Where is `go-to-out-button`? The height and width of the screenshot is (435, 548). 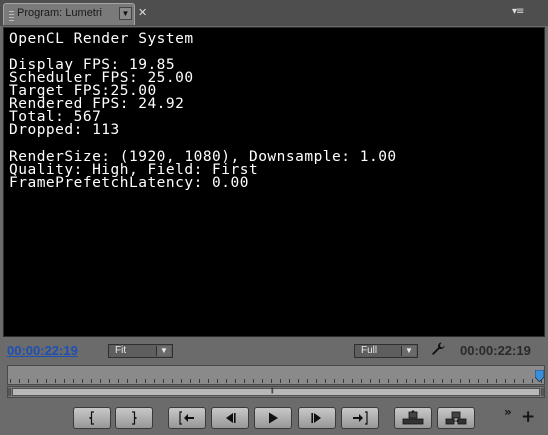
go-to-out-button is located at coordinates (360, 418).